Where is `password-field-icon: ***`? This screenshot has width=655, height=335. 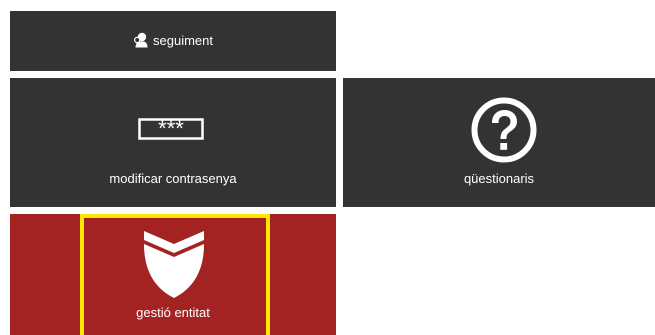 password-field-icon: *** is located at coordinates (171, 128).